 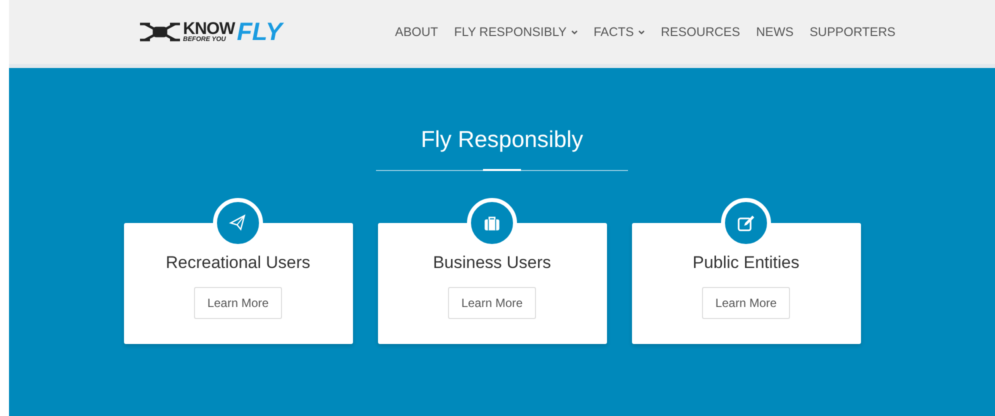 What do you see at coordinates (492, 262) in the screenshot?
I see `card-title: Business Users` at bounding box center [492, 262].